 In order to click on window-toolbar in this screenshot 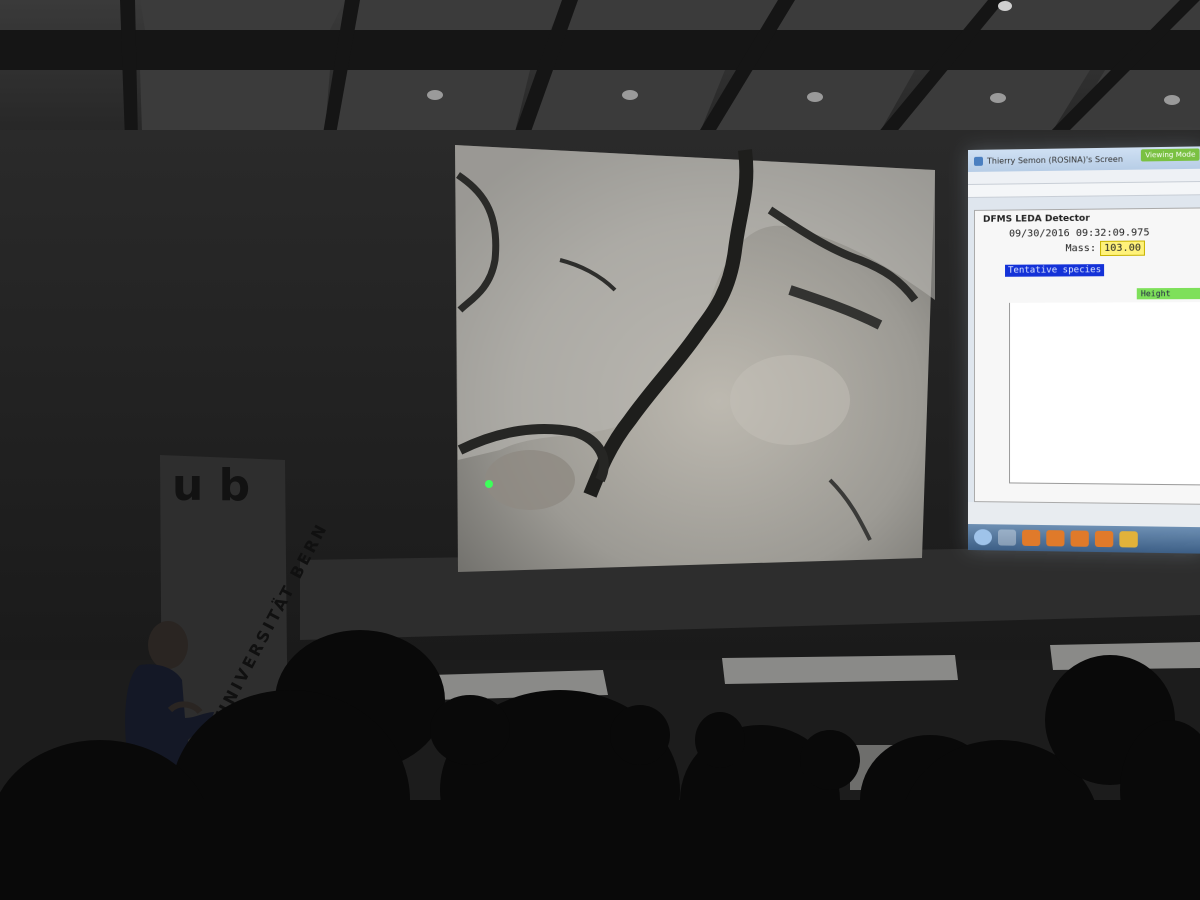, I will do `click(1084, 189)`.